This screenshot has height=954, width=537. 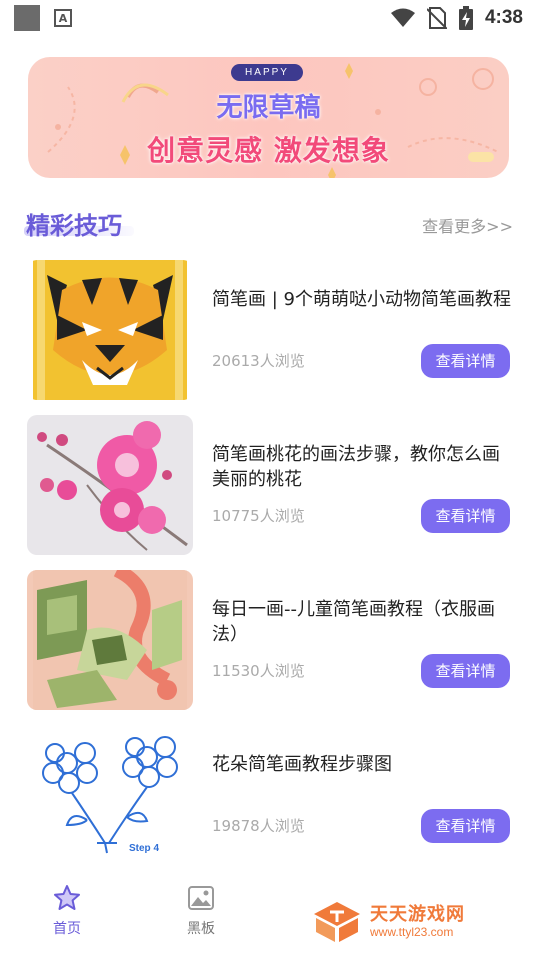 What do you see at coordinates (27, 18) in the screenshot?
I see `app-square-icon` at bounding box center [27, 18].